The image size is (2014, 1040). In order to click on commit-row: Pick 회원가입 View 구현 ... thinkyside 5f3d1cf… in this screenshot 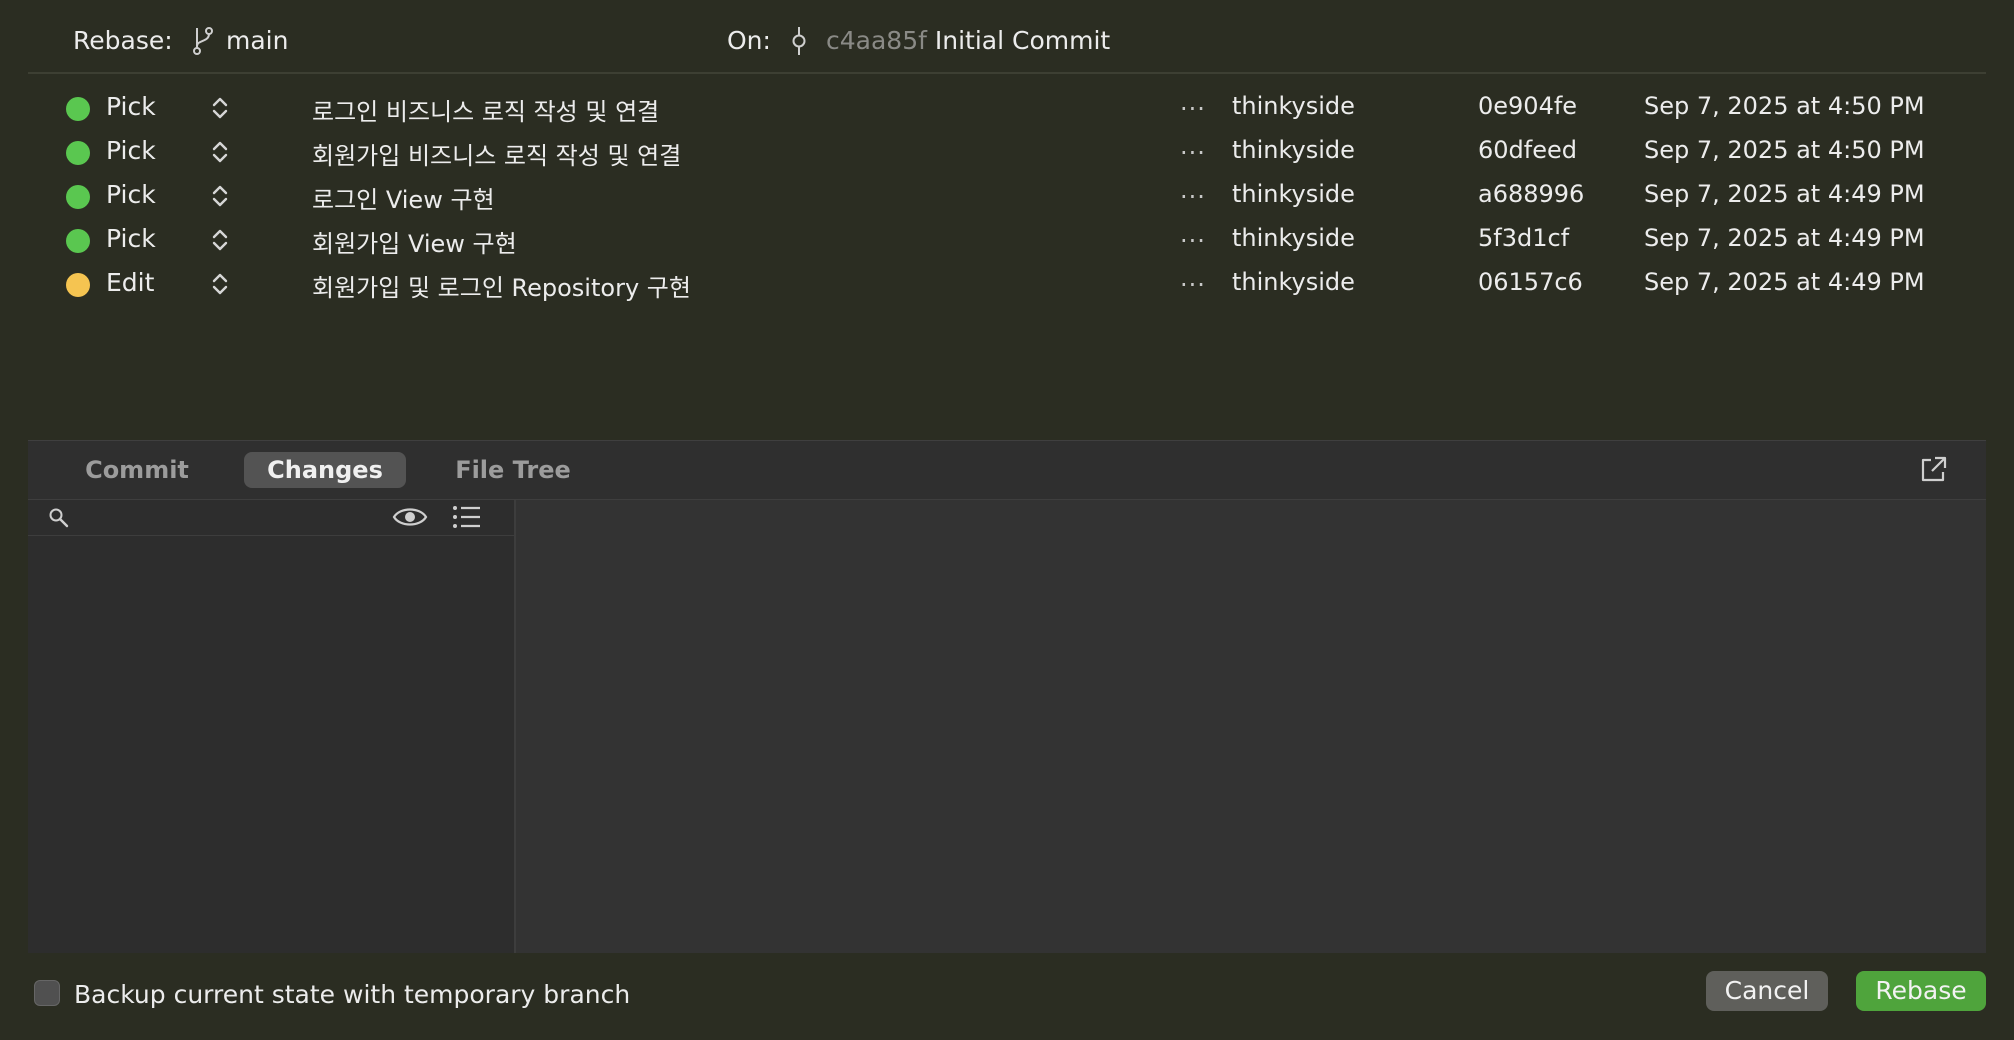, I will do `click(1007, 240)`.